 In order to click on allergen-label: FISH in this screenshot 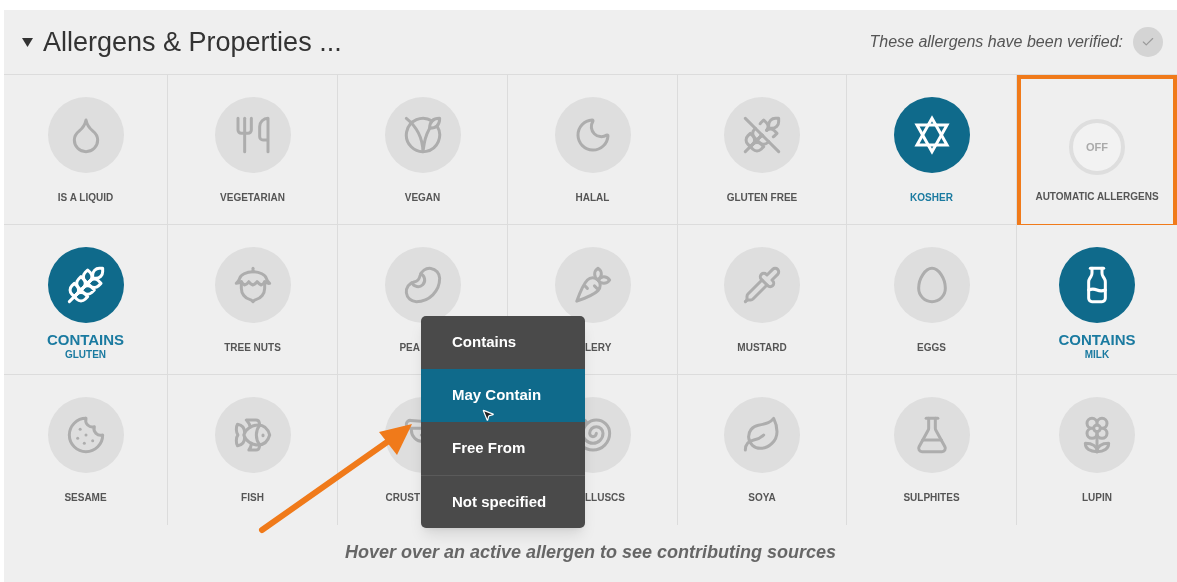, I will do `click(252, 497)`.